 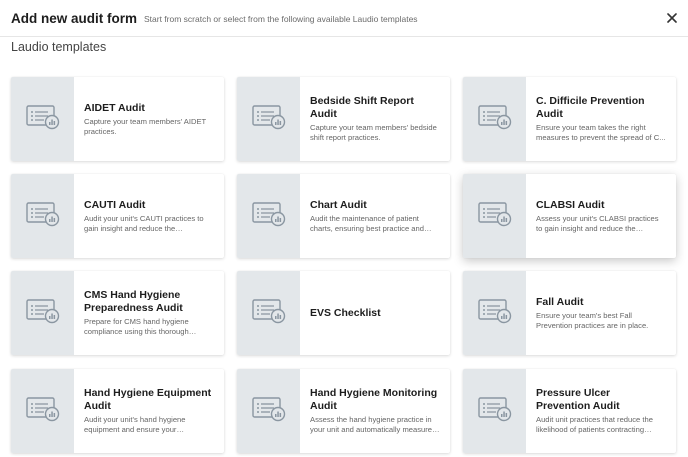 What do you see at coordinates (570, 204) in the screenshot?
I see `template-title: CLABSI Audit` at bounding box center [570, 204].